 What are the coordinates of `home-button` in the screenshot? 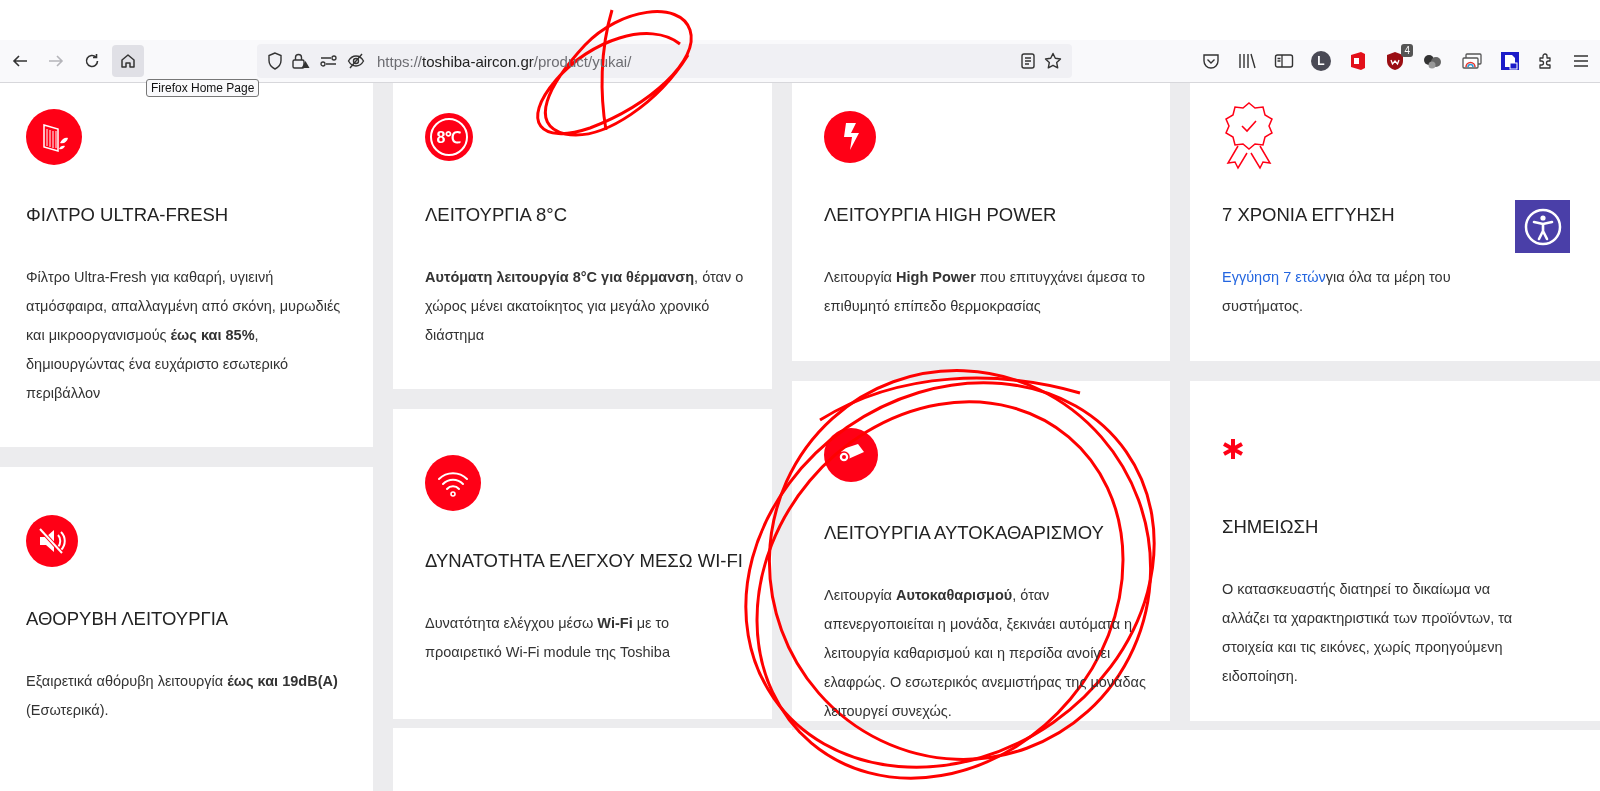 It's located at (128, 61).